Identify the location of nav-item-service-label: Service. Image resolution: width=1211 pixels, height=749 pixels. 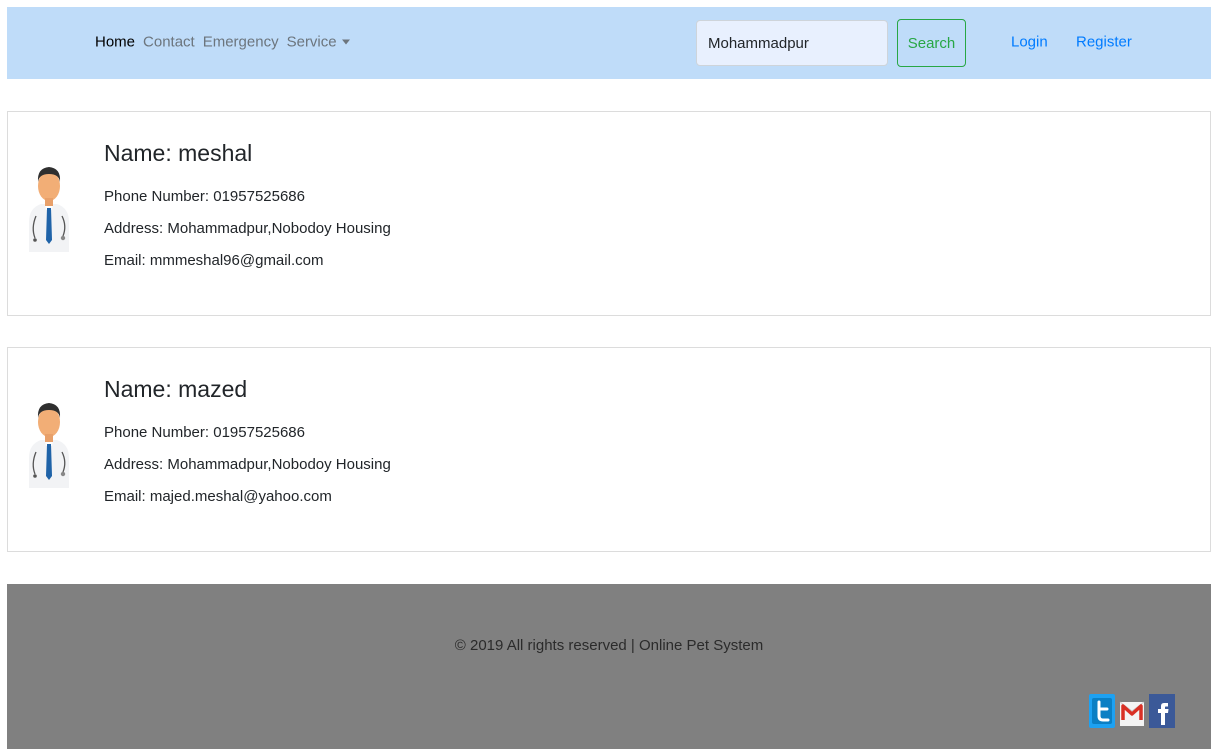
(311, 42).